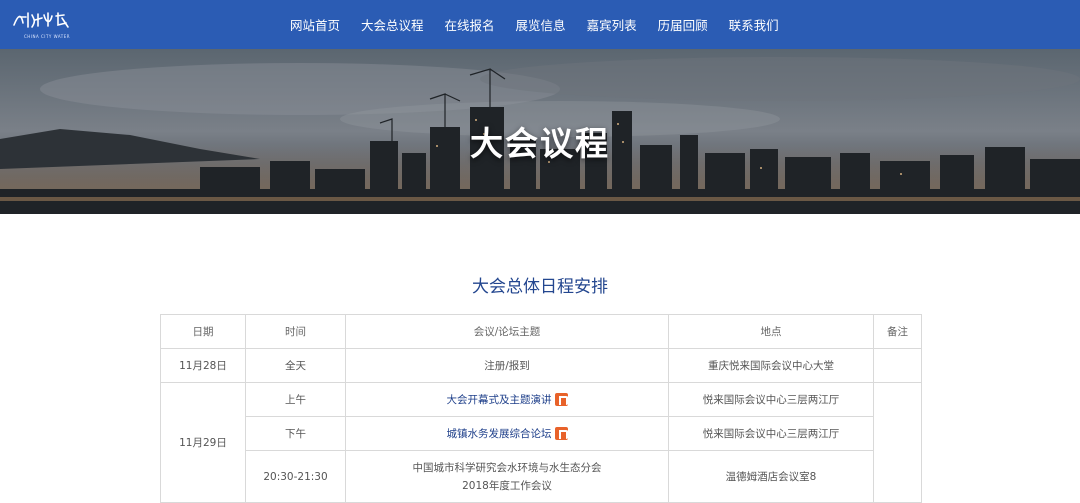  Describe the element at coordinates (315, 24) in the screenshot. I see `nav-home: 网站首页` at that location.